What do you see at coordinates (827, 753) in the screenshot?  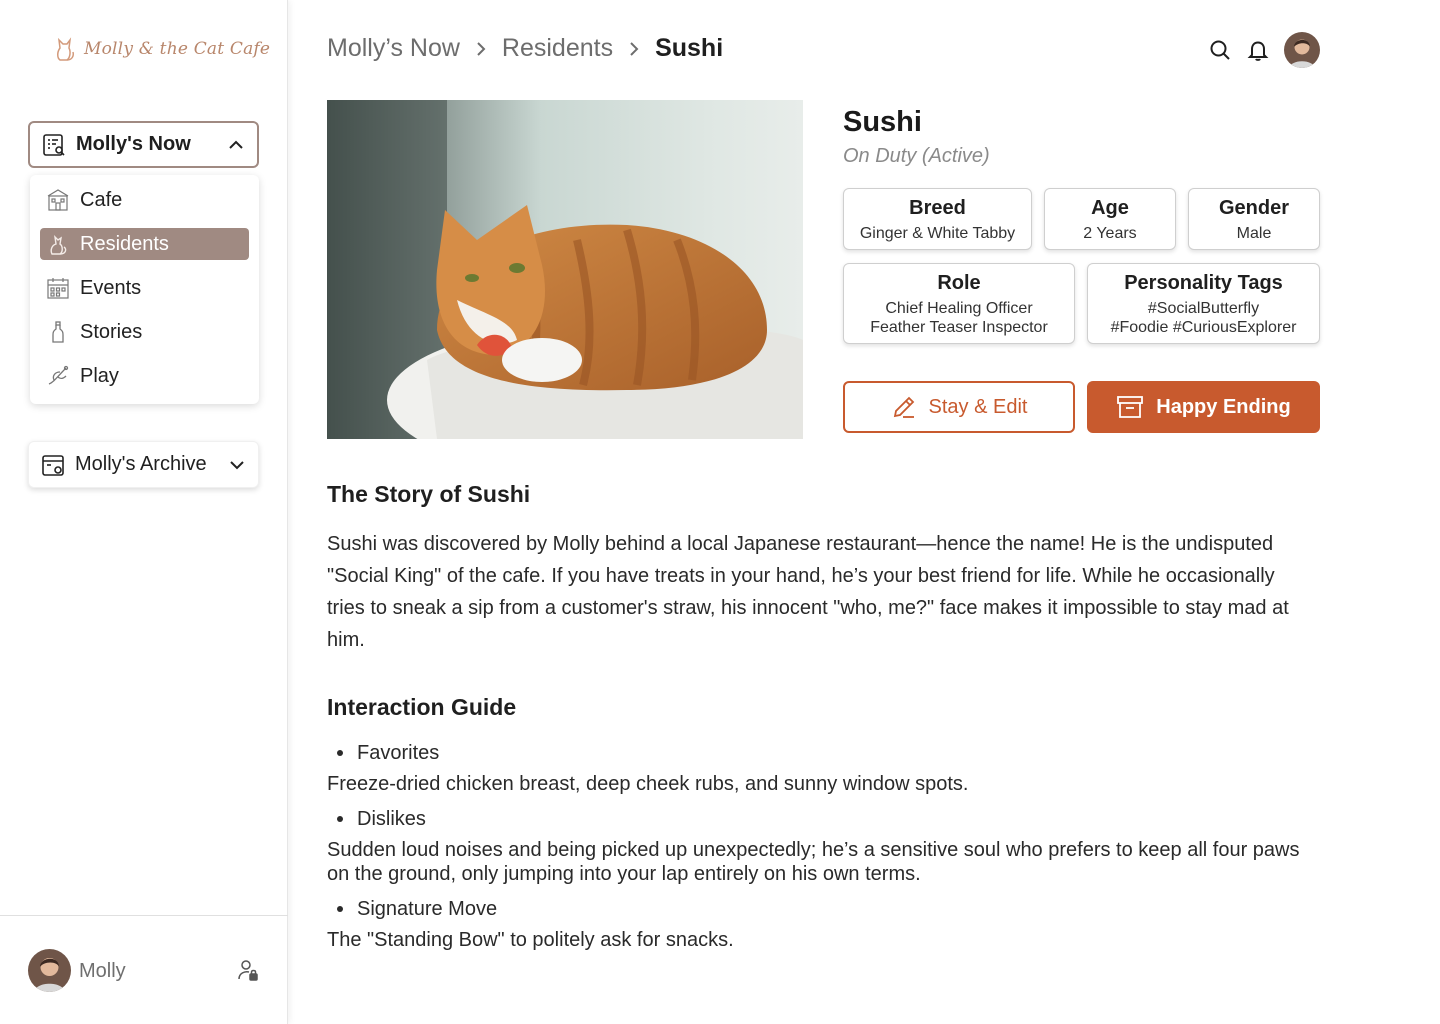 I see `guide-item-label: Favorites` at bounding box center [827, 753].